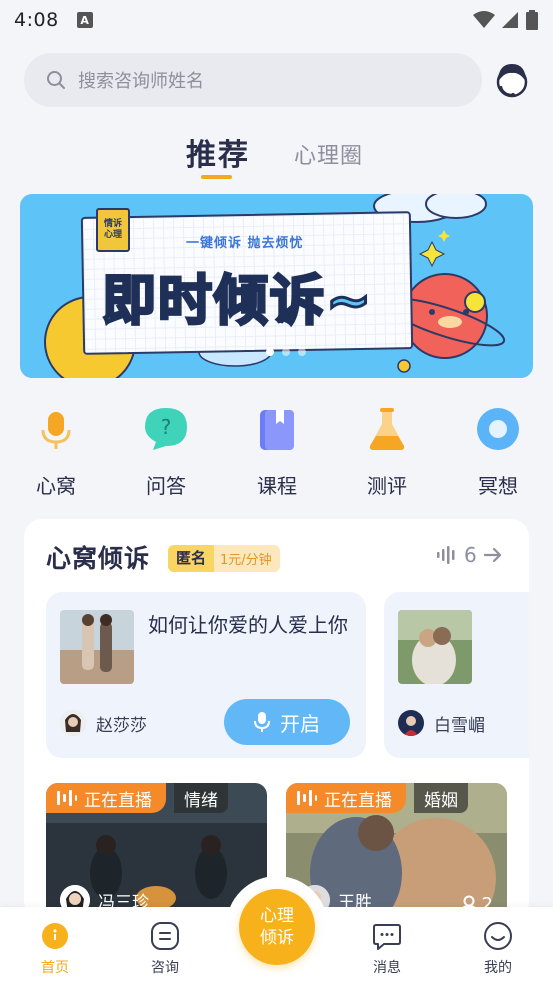 The width and height of the screenshot is (553, 984). I want to click on banner-pagination, so click(286, 352).